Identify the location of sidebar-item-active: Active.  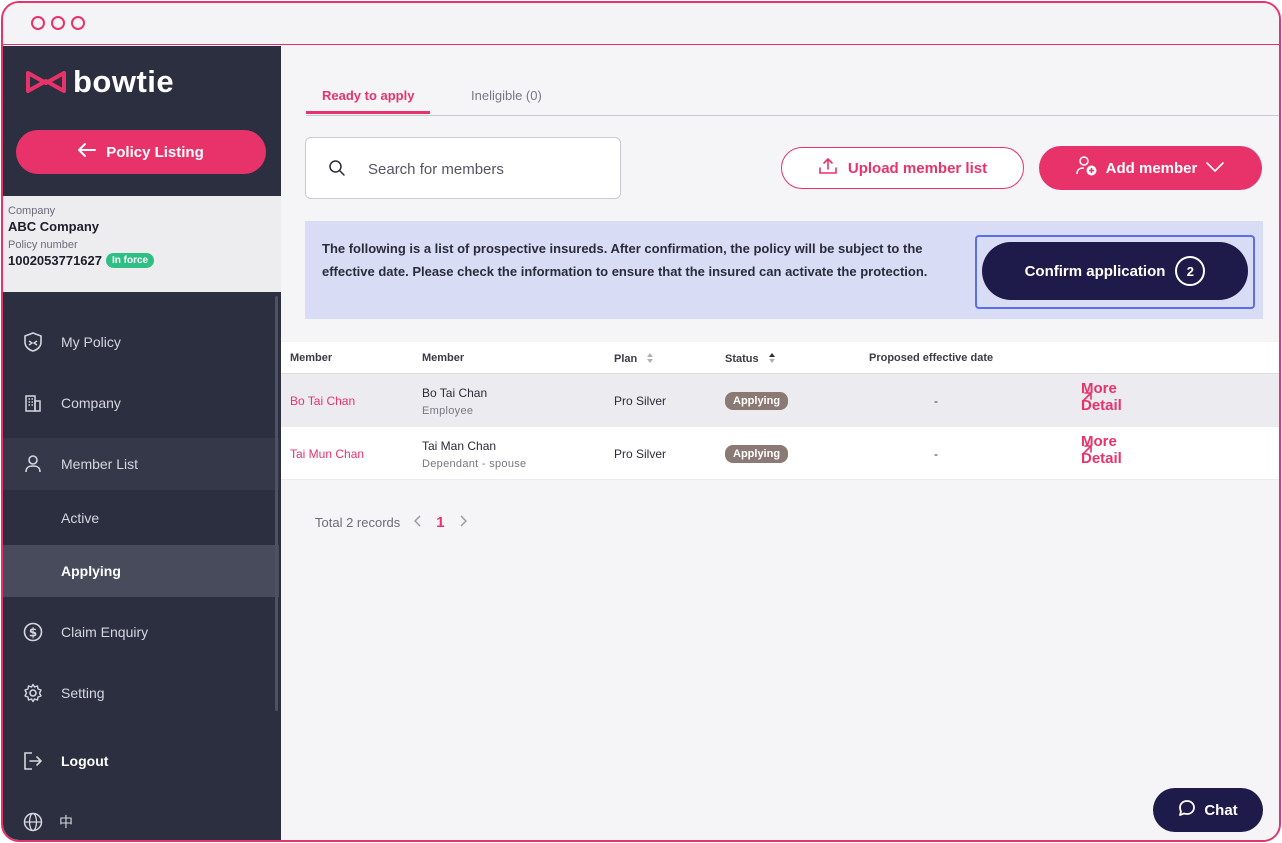
(141, 518).